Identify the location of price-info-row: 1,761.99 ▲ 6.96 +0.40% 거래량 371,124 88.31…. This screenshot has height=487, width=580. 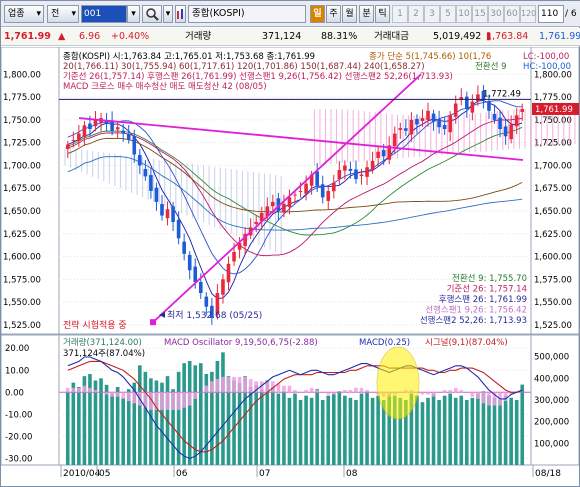
(290, 37).